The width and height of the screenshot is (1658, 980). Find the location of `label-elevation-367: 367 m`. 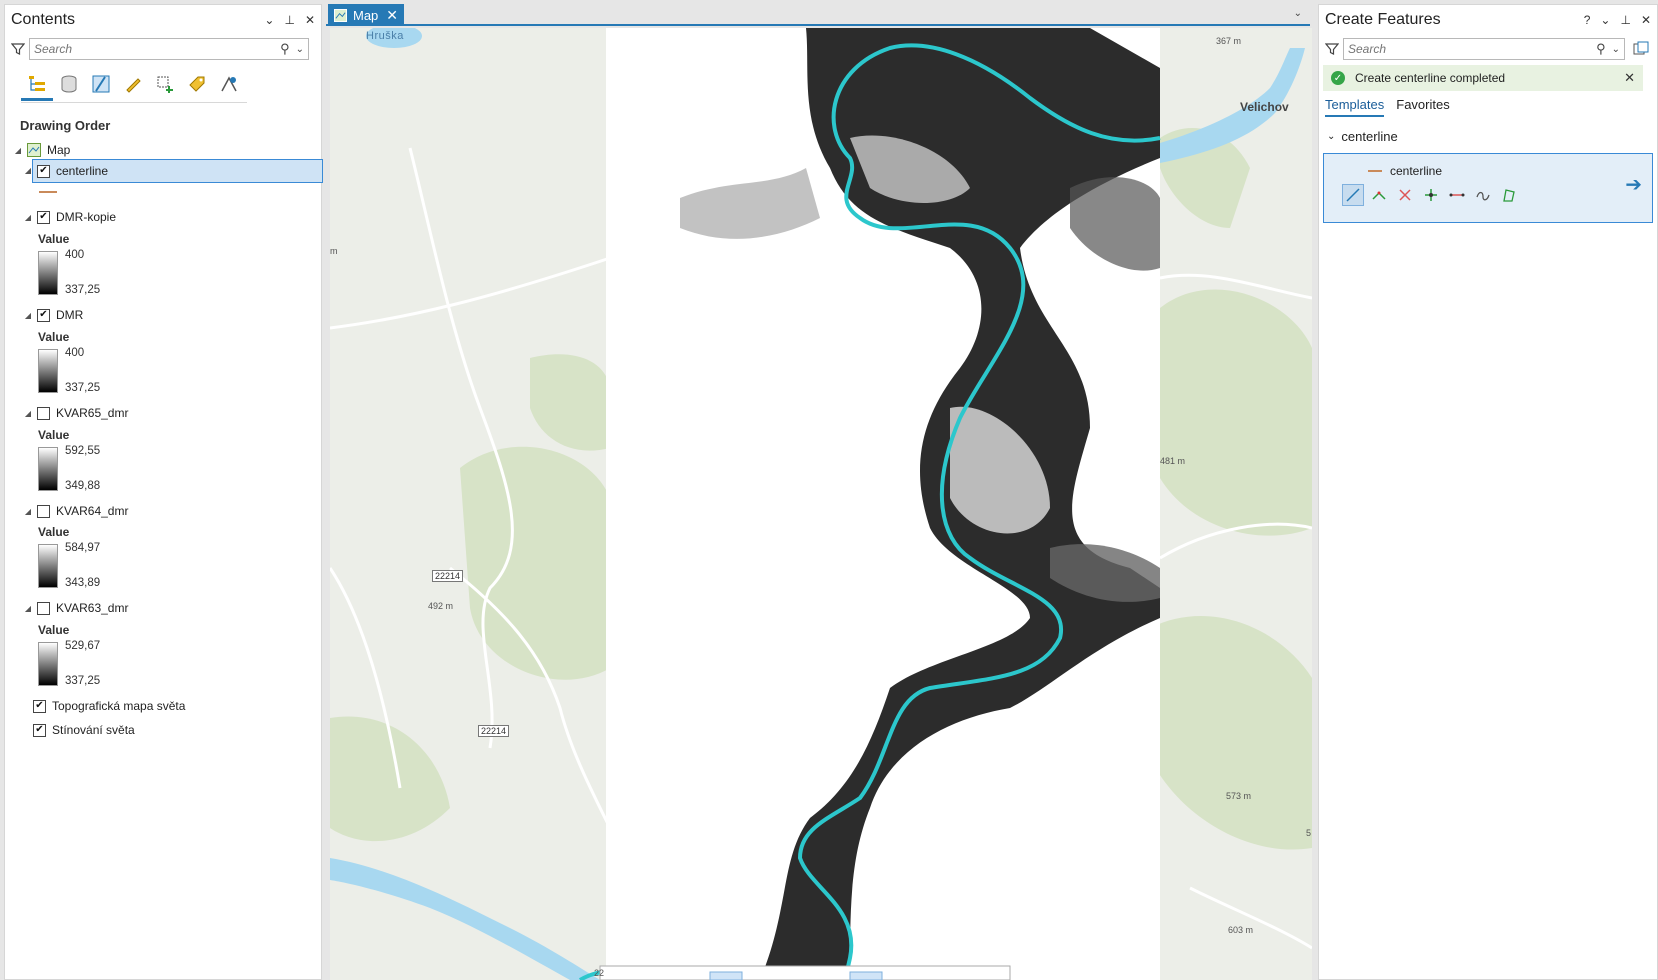

label-elevation-367: 367 m is located at coordinates (1229, 41).